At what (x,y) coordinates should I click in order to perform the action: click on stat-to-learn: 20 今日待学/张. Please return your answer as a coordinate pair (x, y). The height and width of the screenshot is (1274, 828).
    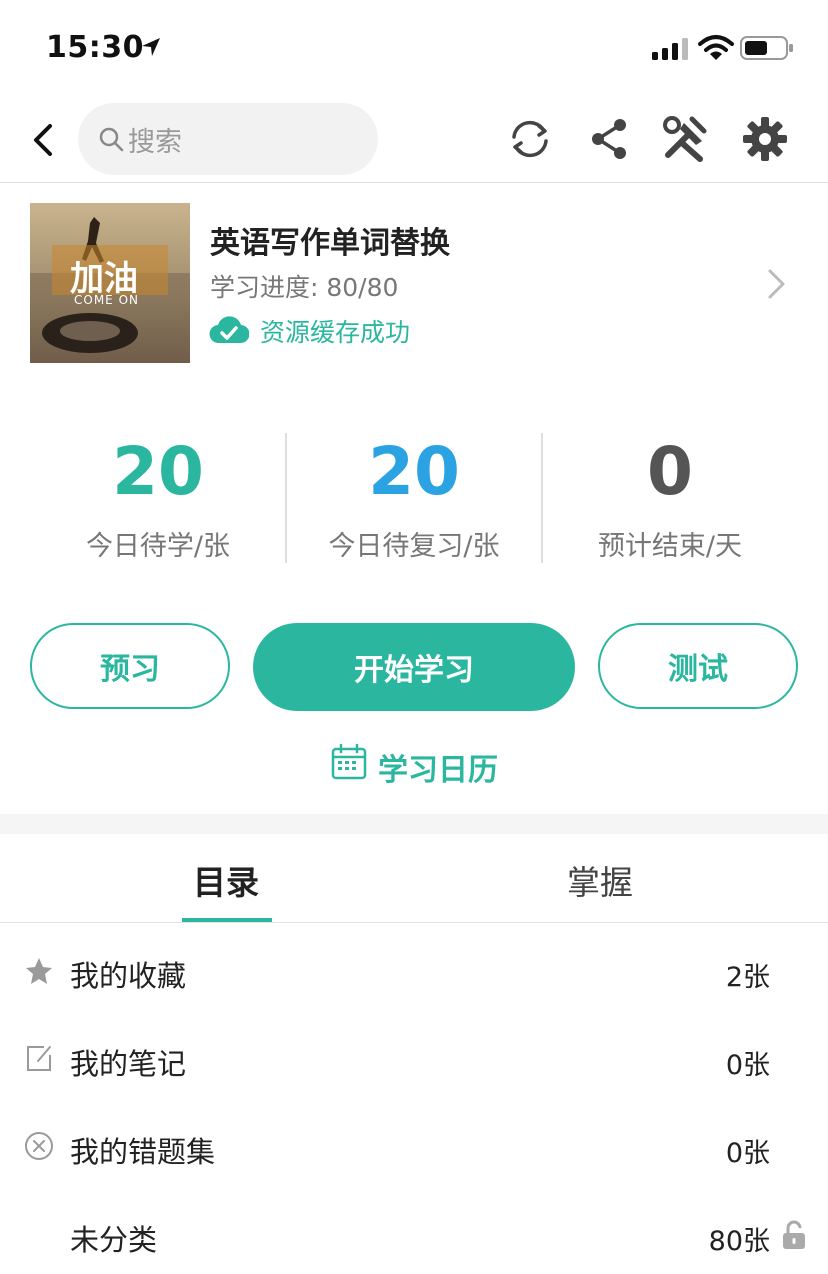
    Looking at the image, I should click on (158, 496).